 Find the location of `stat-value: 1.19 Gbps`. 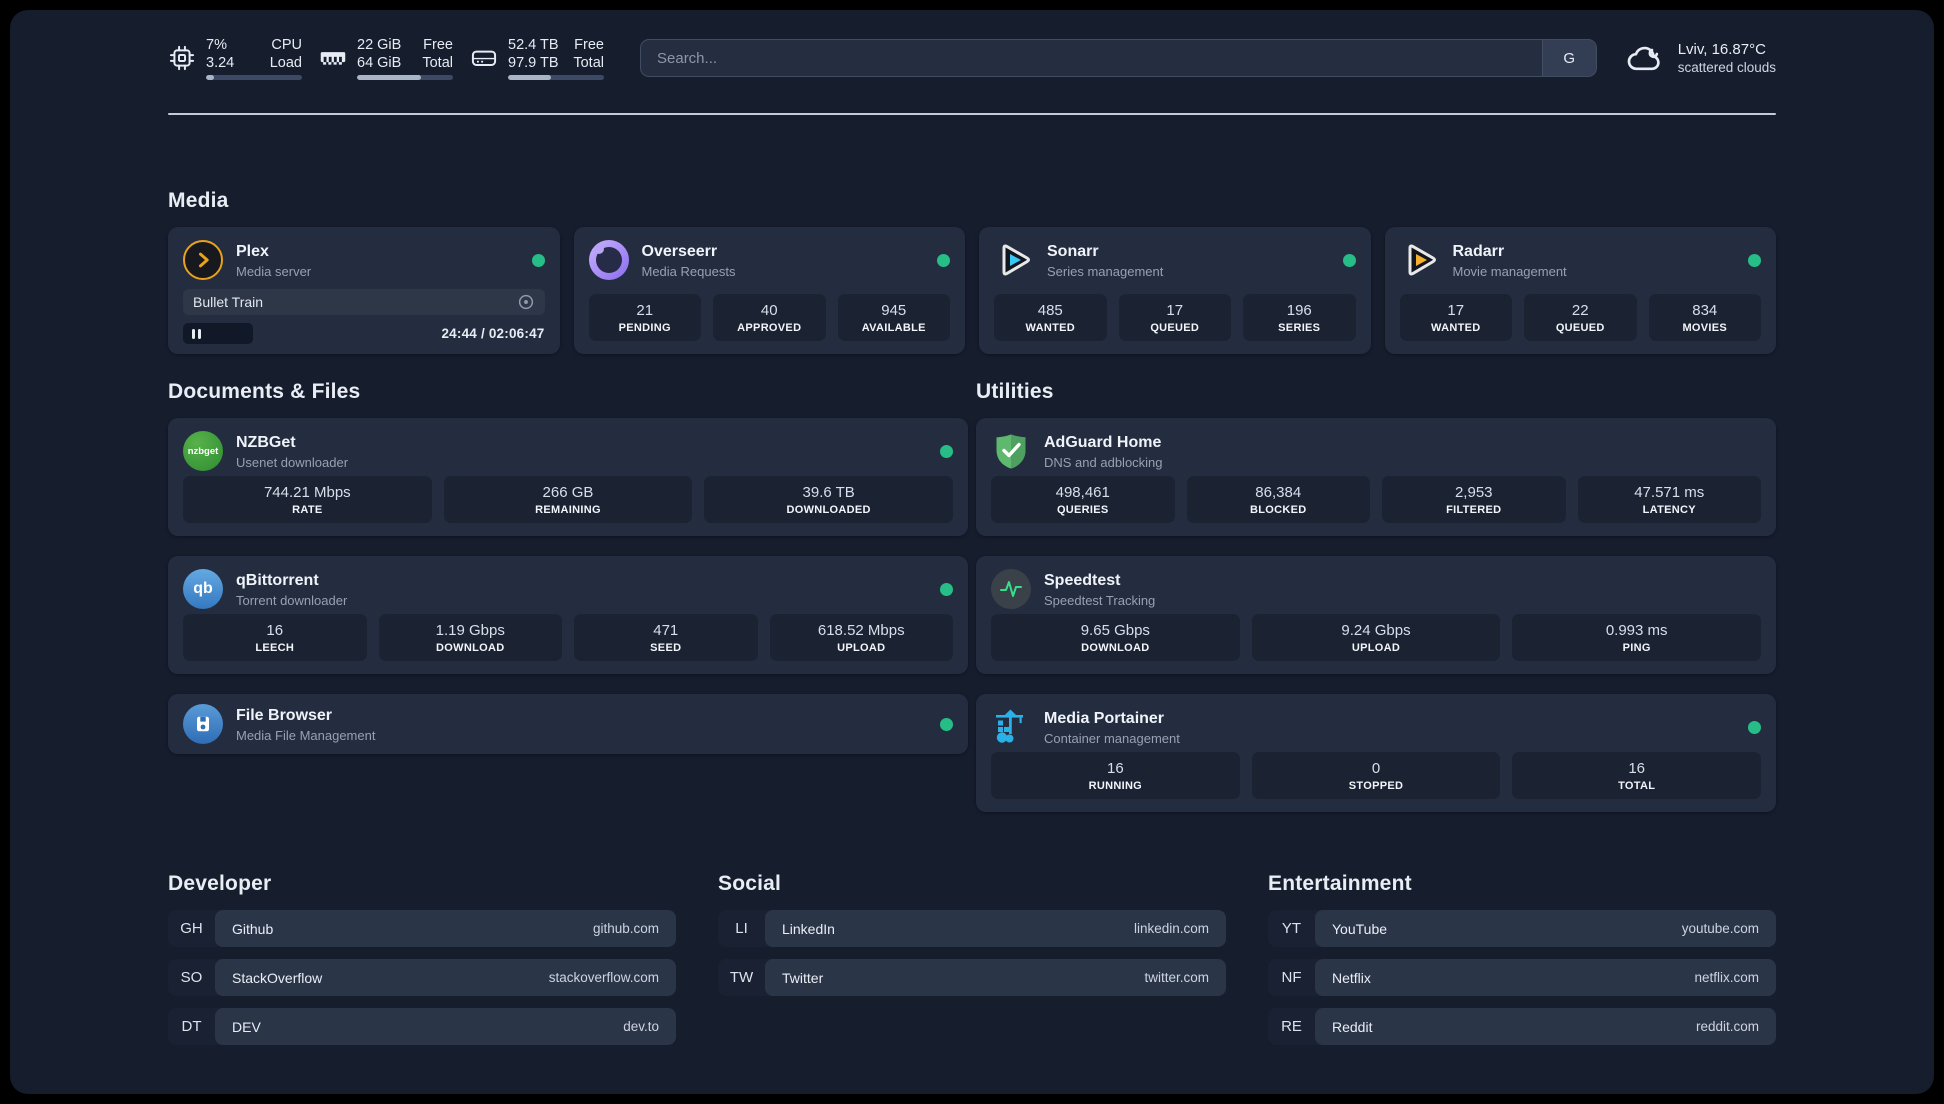

stat-value: 1.19 Gbps is located at coordinates (470, 630).